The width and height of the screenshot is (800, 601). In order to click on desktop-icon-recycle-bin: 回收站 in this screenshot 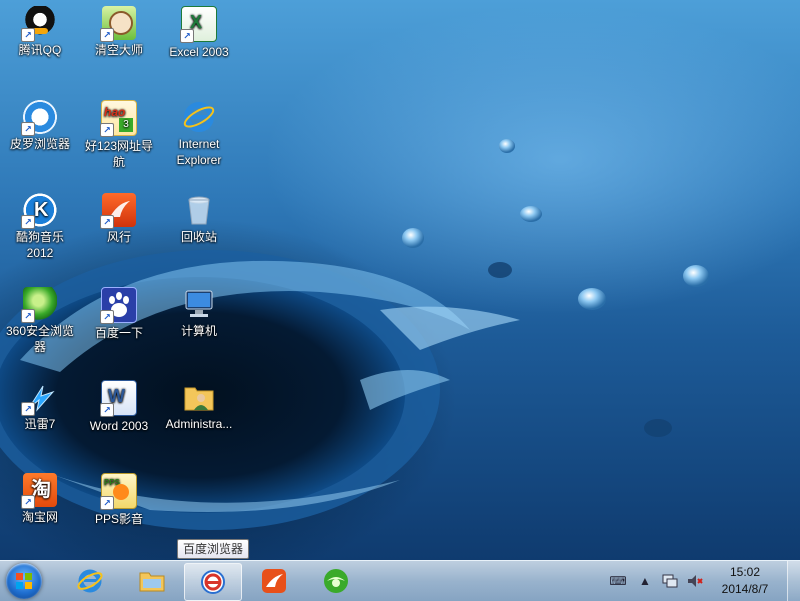, I will do `click(199, 219)`.